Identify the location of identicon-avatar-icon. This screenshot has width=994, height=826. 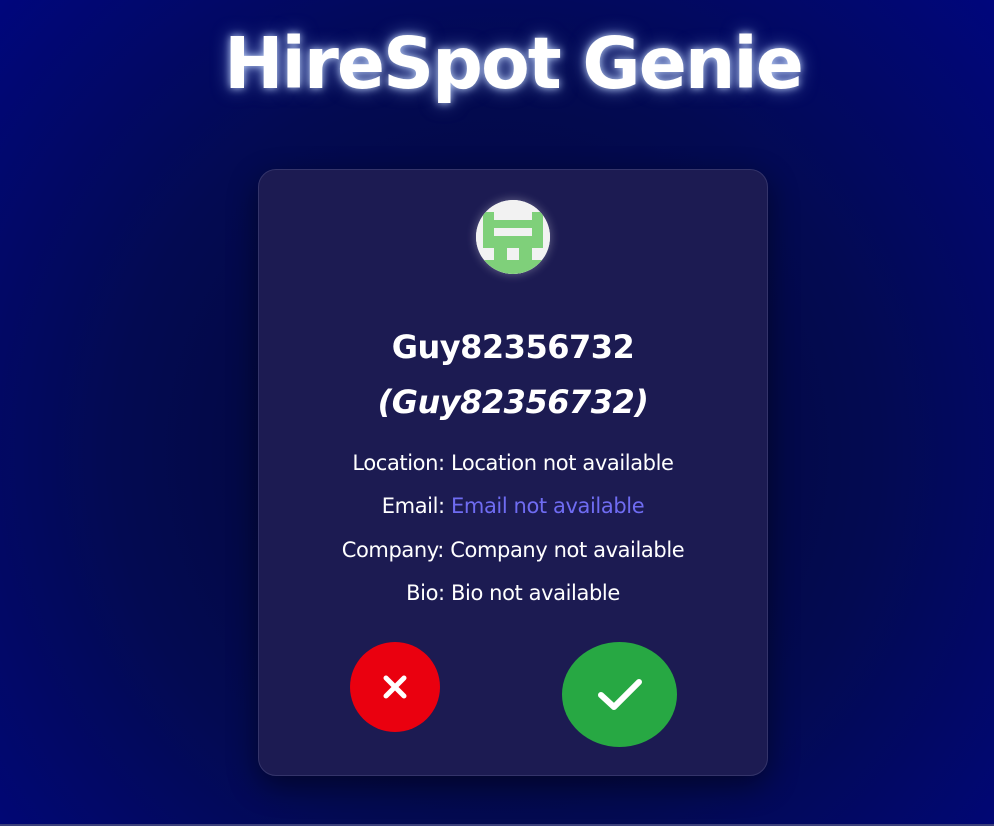
(513, 237).